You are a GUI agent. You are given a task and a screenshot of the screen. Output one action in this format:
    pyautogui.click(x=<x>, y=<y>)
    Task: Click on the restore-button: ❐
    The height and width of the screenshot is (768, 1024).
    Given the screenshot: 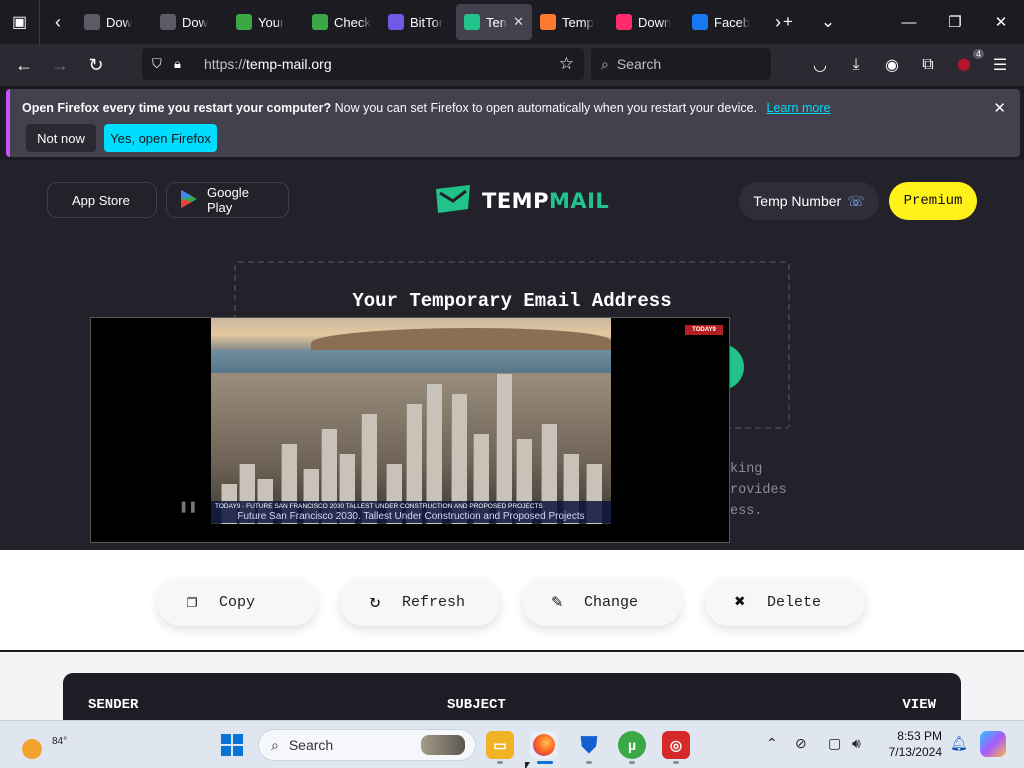 What is the action you would take?
    pyautogui.click(x=955, y=22)
    